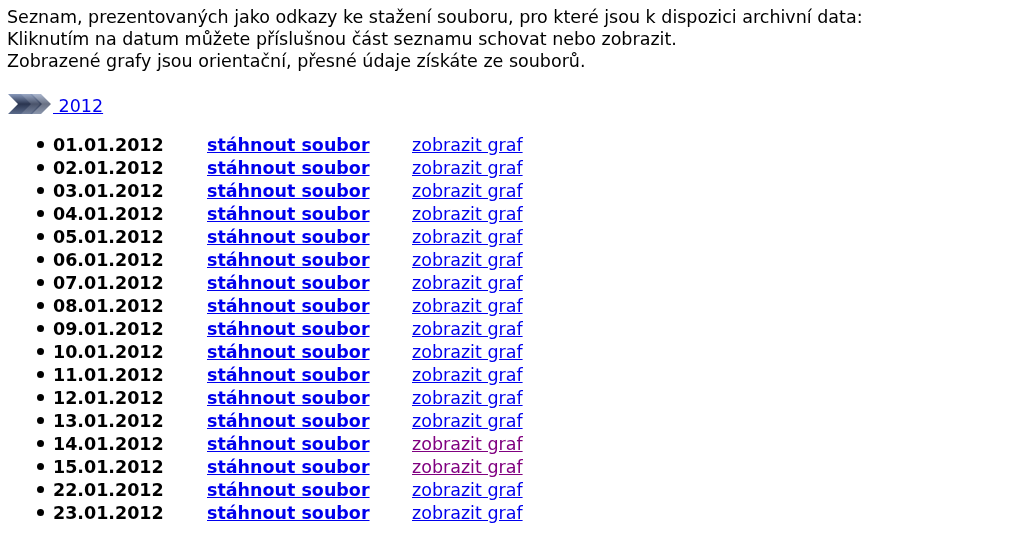 The height and width of the screenshot is (539, 1032). Describe the element at coordinates (109, 190) in the screenshot. I see `date-text: 03.01.2012` at that location.